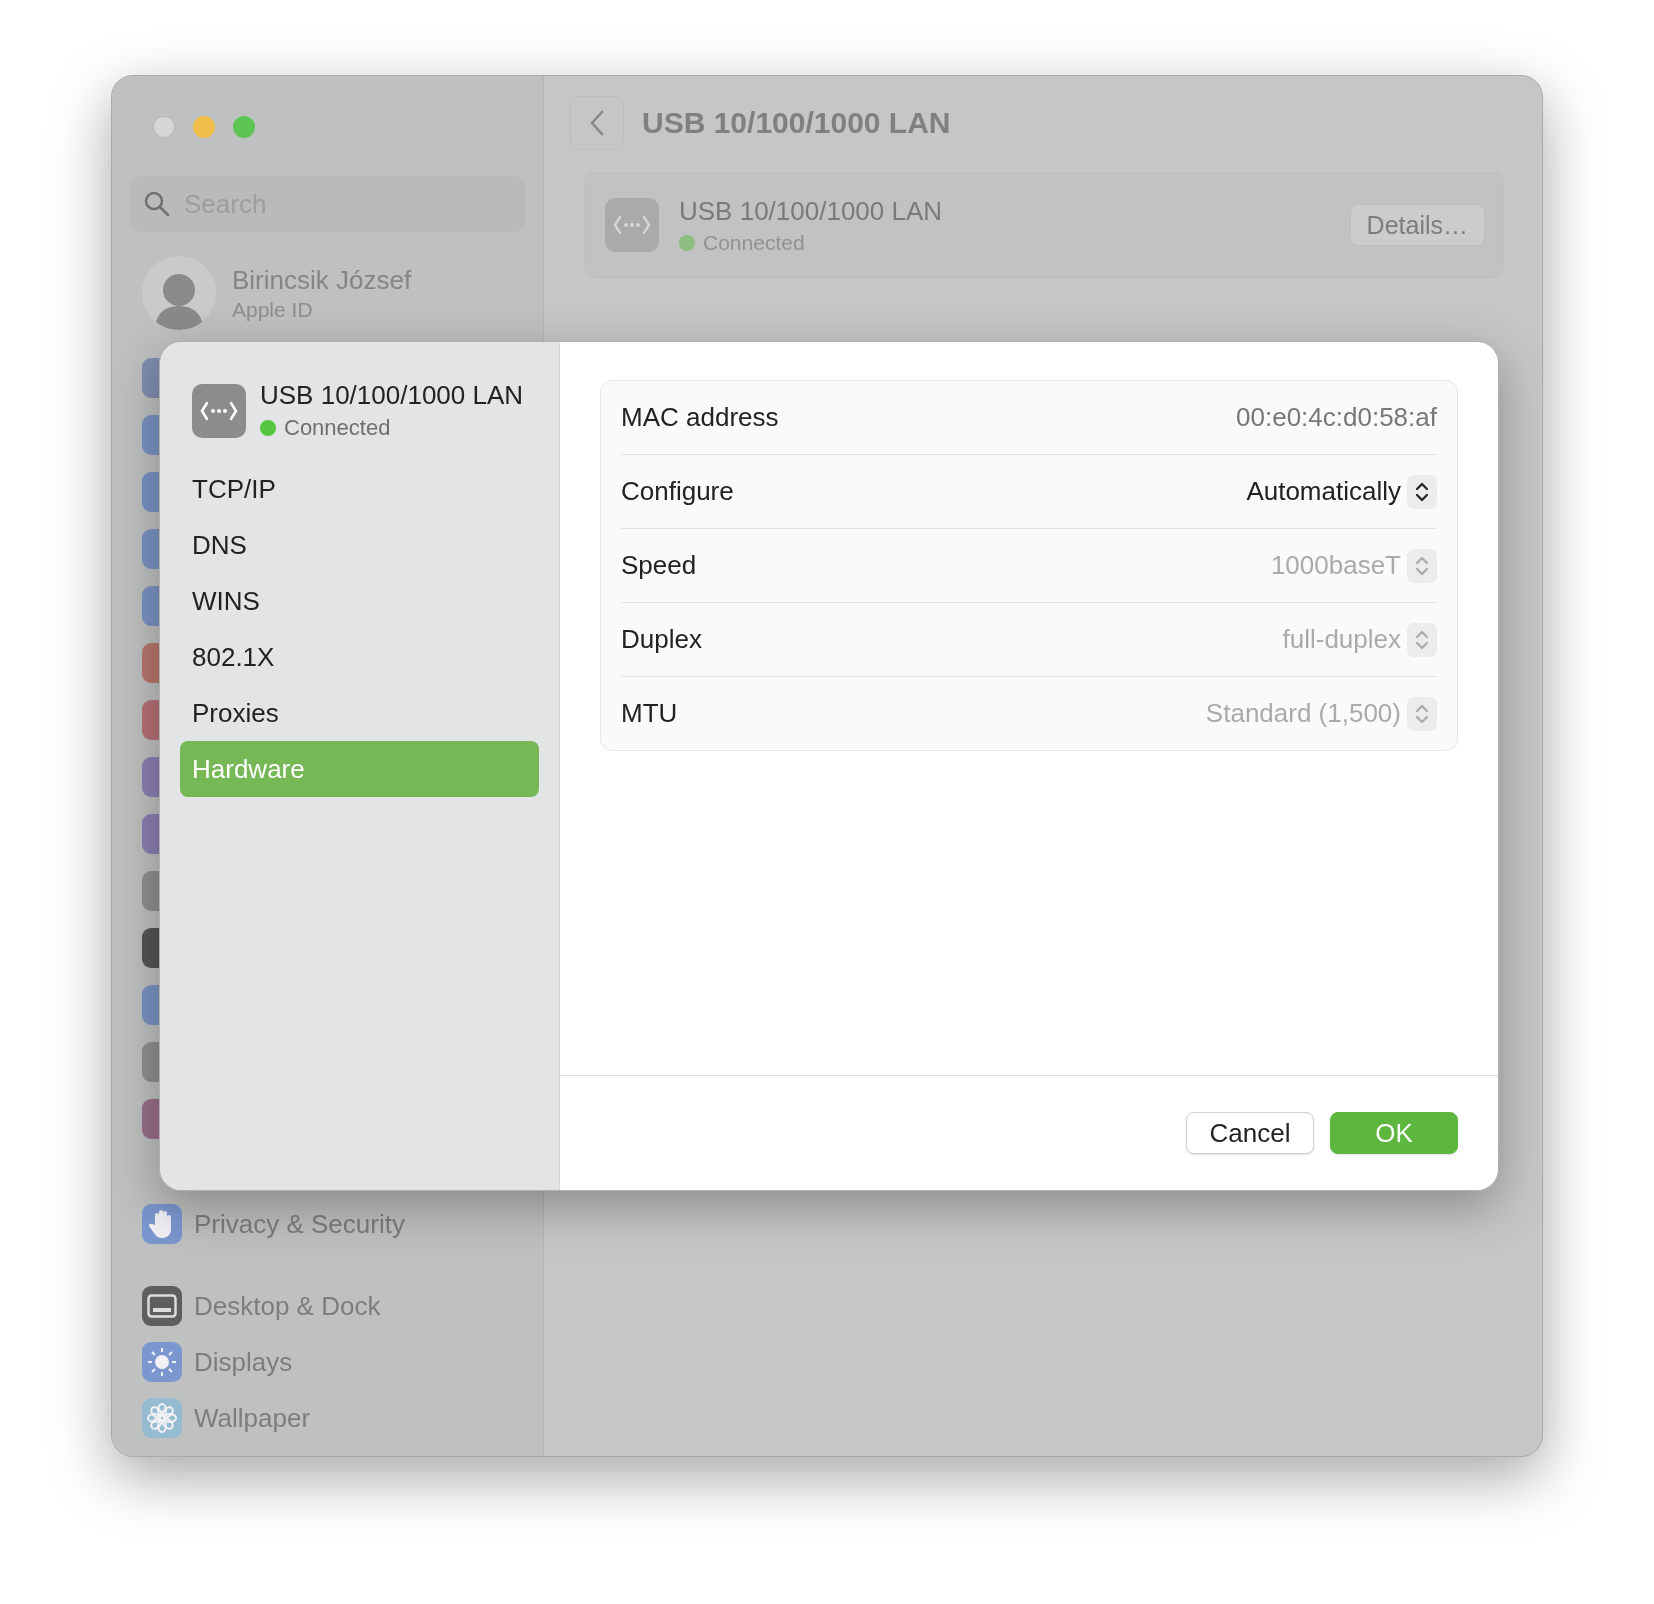  What do you see at coordinates (1341, 491) in the screenshot?
I see `popup-button: Automatically` at bounding box center [1341, 491].